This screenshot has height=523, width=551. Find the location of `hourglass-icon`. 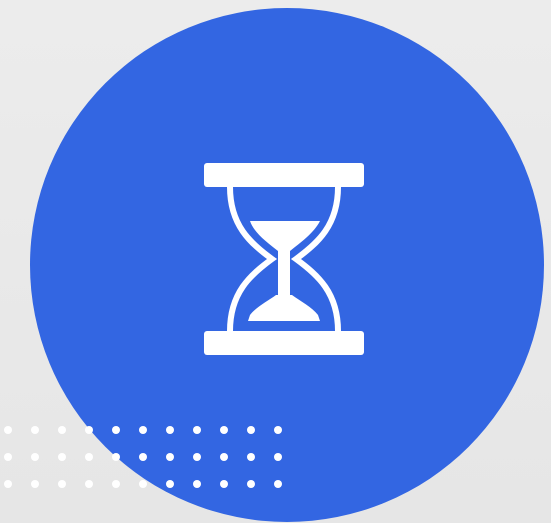

hourglass-icon is located at coordinates (284, 259).